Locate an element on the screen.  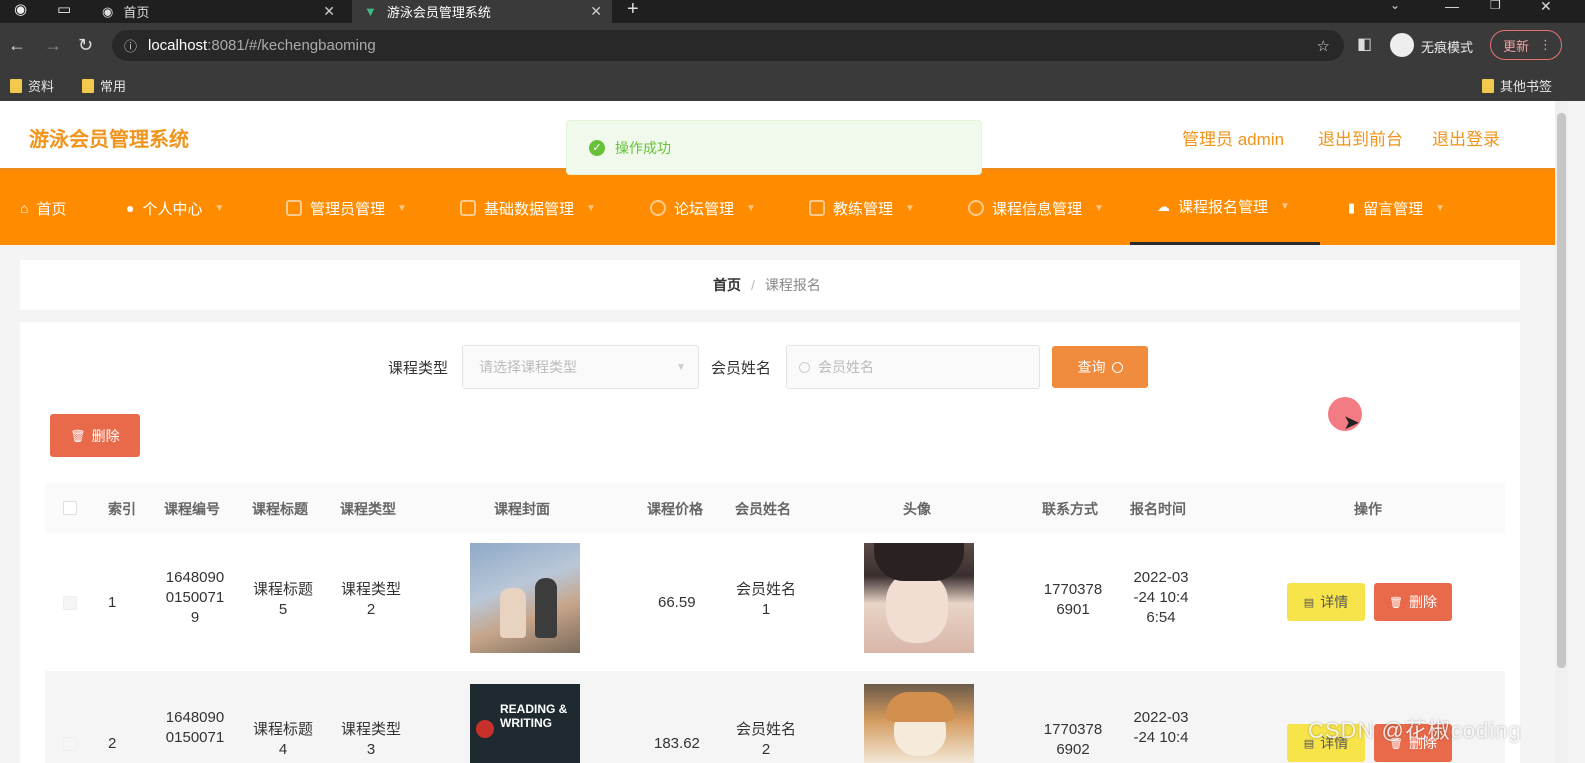
member-name-input: 会员姓名 is located at coordinates (913, 367).